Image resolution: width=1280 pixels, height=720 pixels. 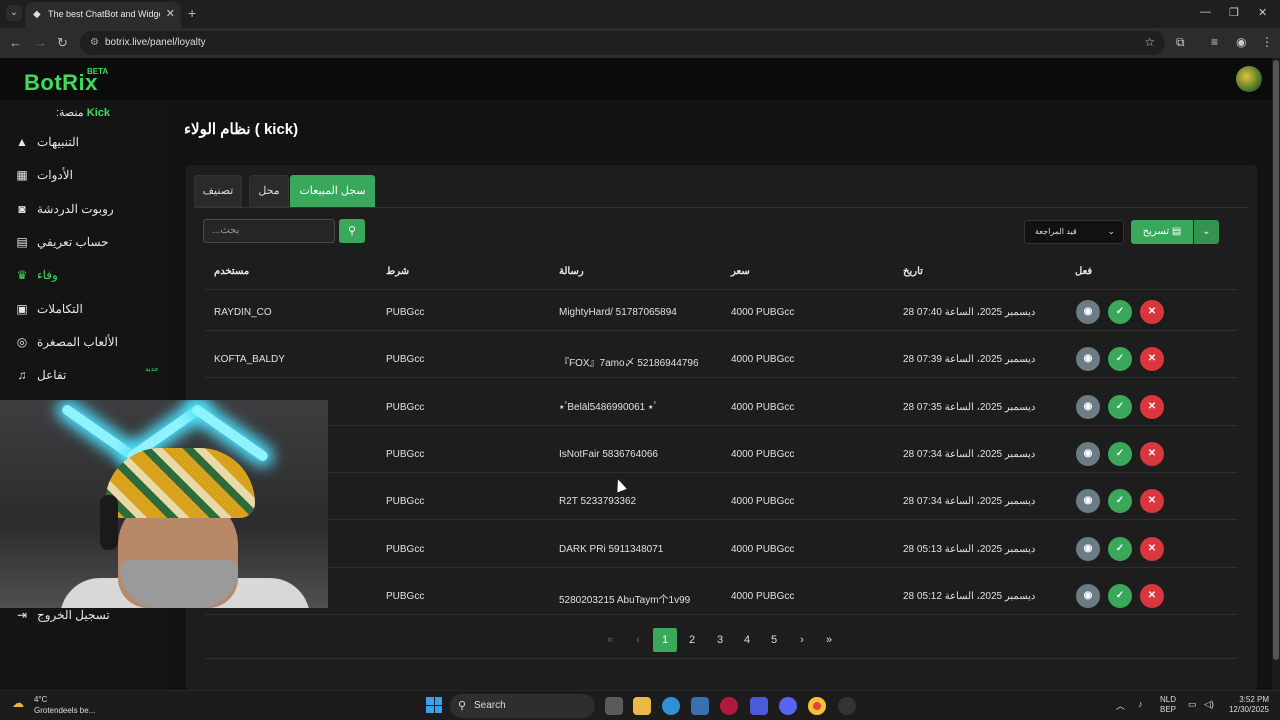 What do you see at coordinates (1249, 79) in the screenshot?
I see `user-avatar` at bounding box center [1249, 79].